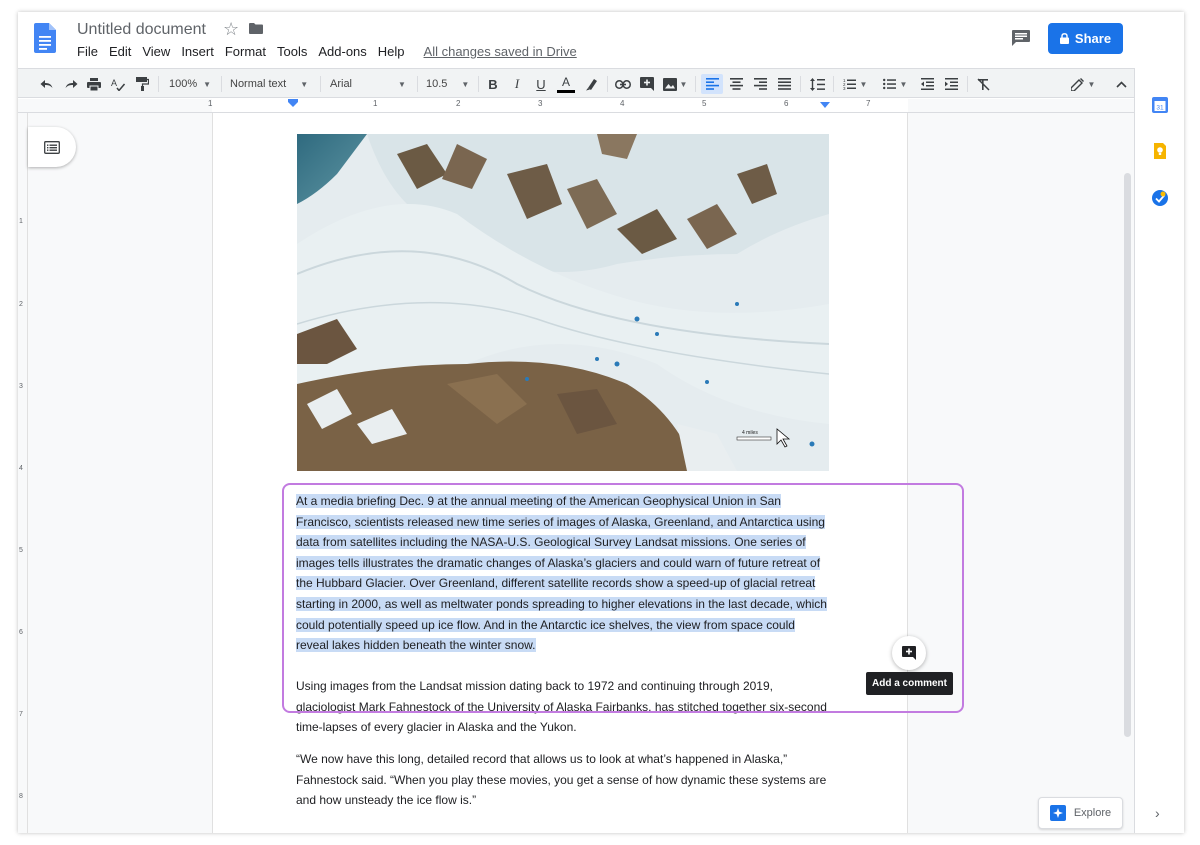 This screenshot has width=1200, height=845. Describe the element at coordinates (493, 84) in the screenshot. I see `bold-icon: B` at that location.